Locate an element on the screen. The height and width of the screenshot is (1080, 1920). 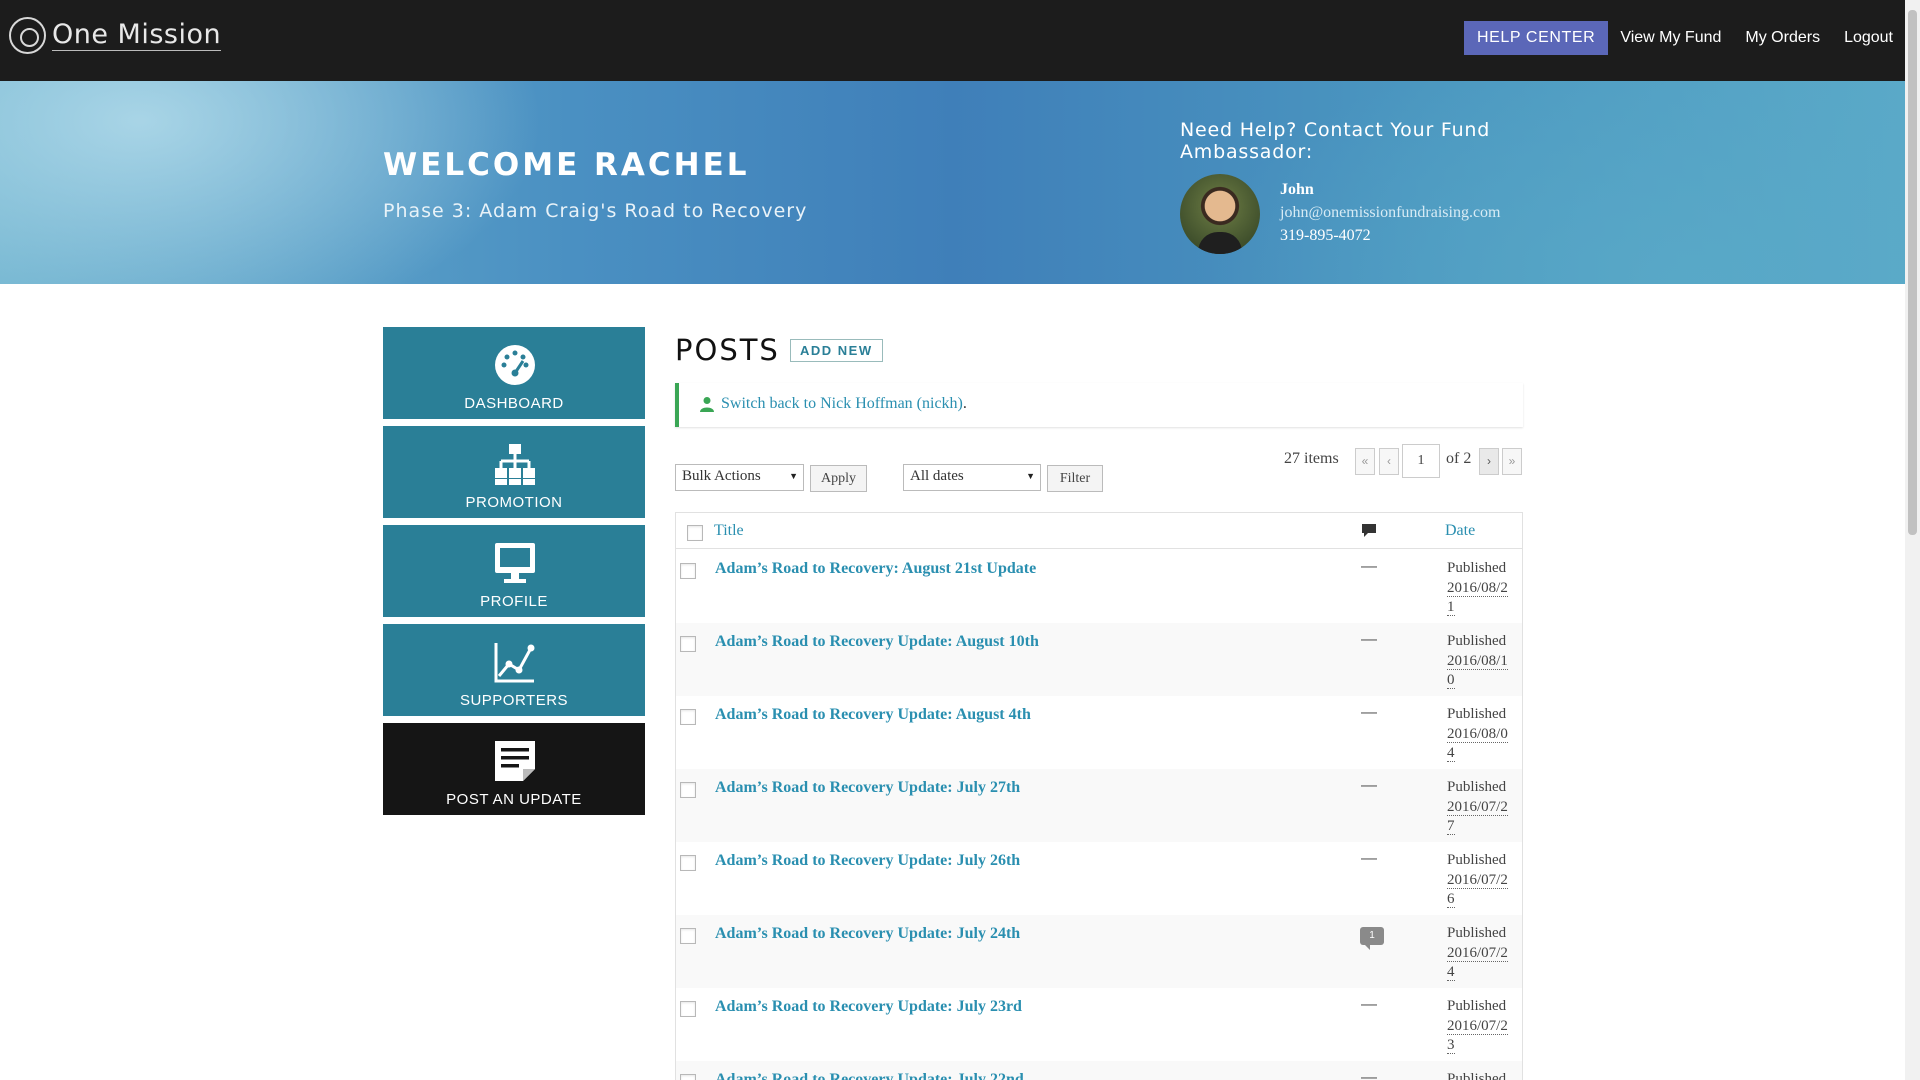
table-header: Title Date is located at coordinates (1099, 531).